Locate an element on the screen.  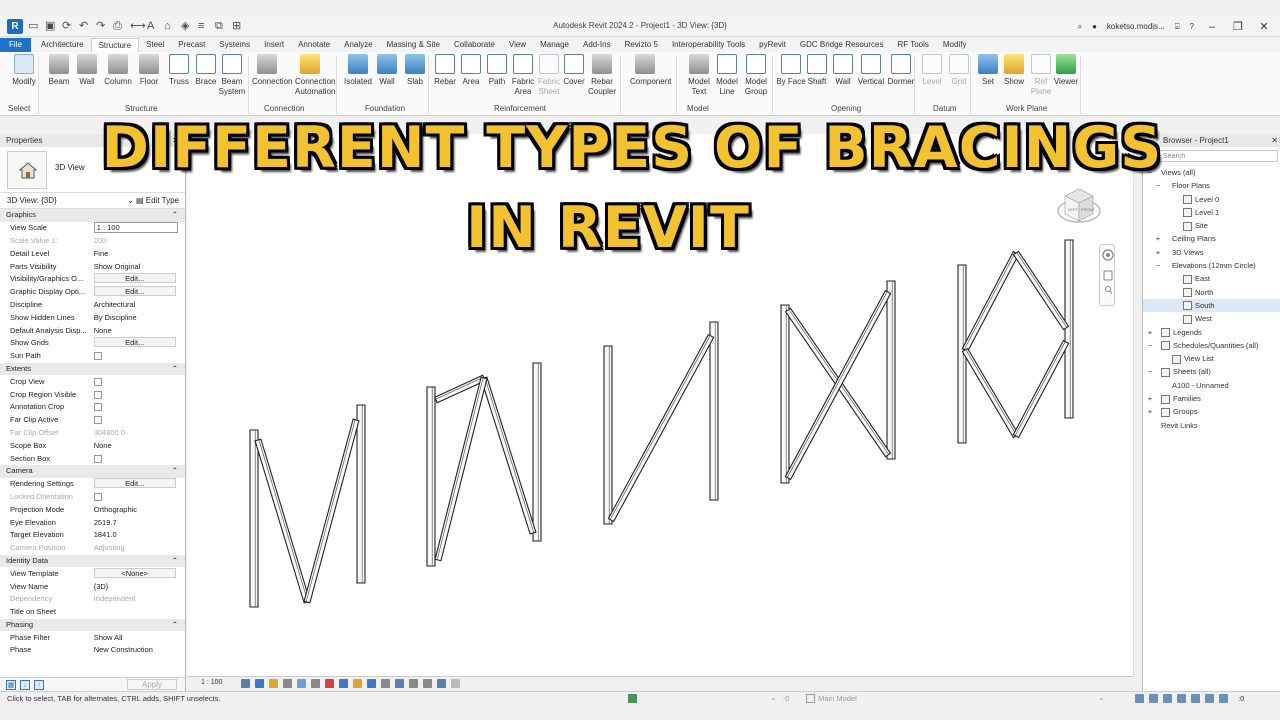
crop-icon is located at coordinates (315, 683).